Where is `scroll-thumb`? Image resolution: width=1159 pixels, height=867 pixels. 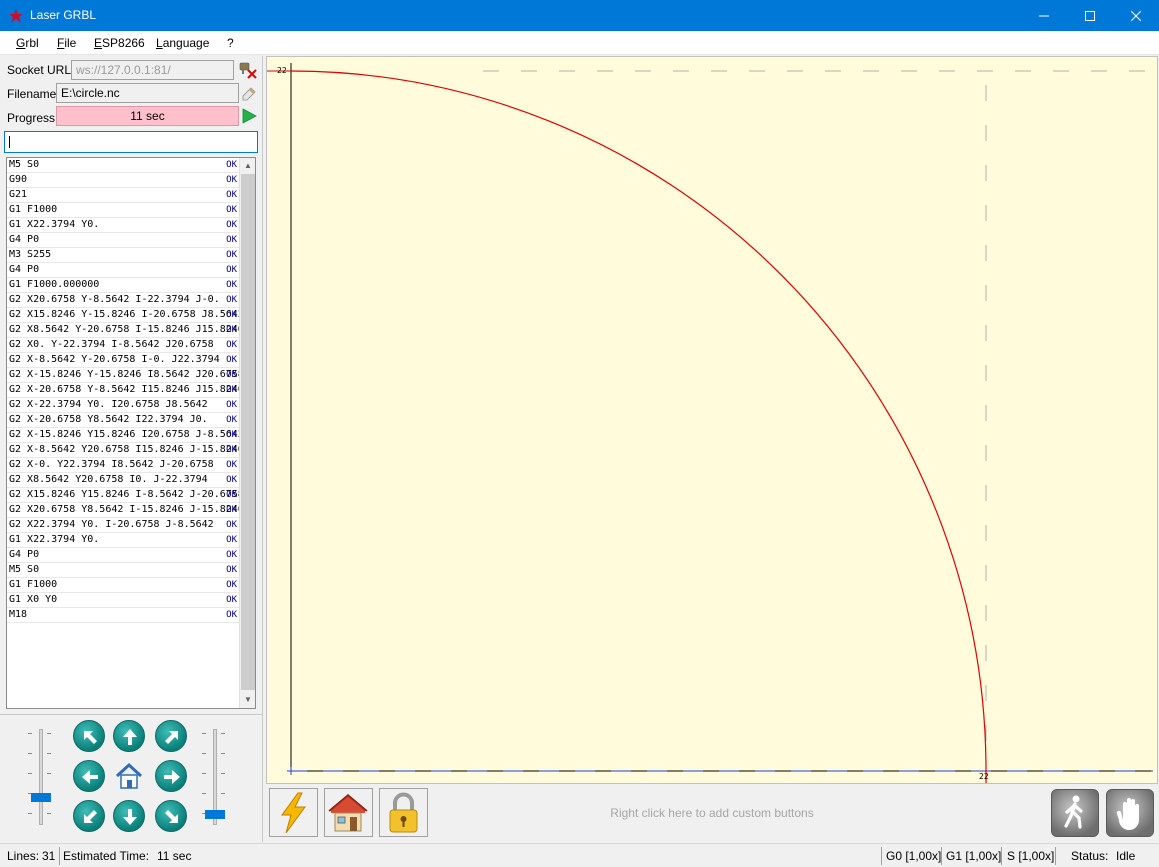
scroll-thumb is located at coordinates (248, 432).